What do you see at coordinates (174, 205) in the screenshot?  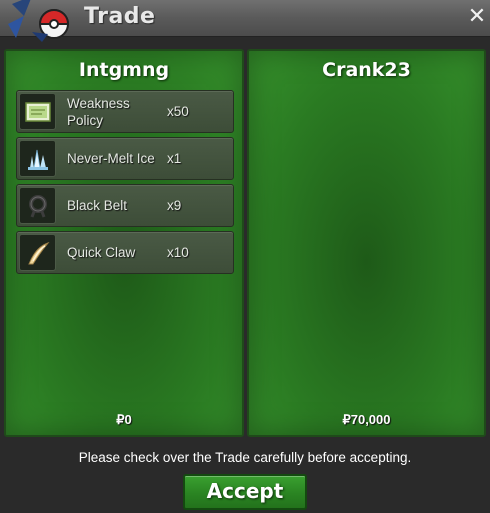 I see `item-quantity: x9` at bounding box center [174, 205].